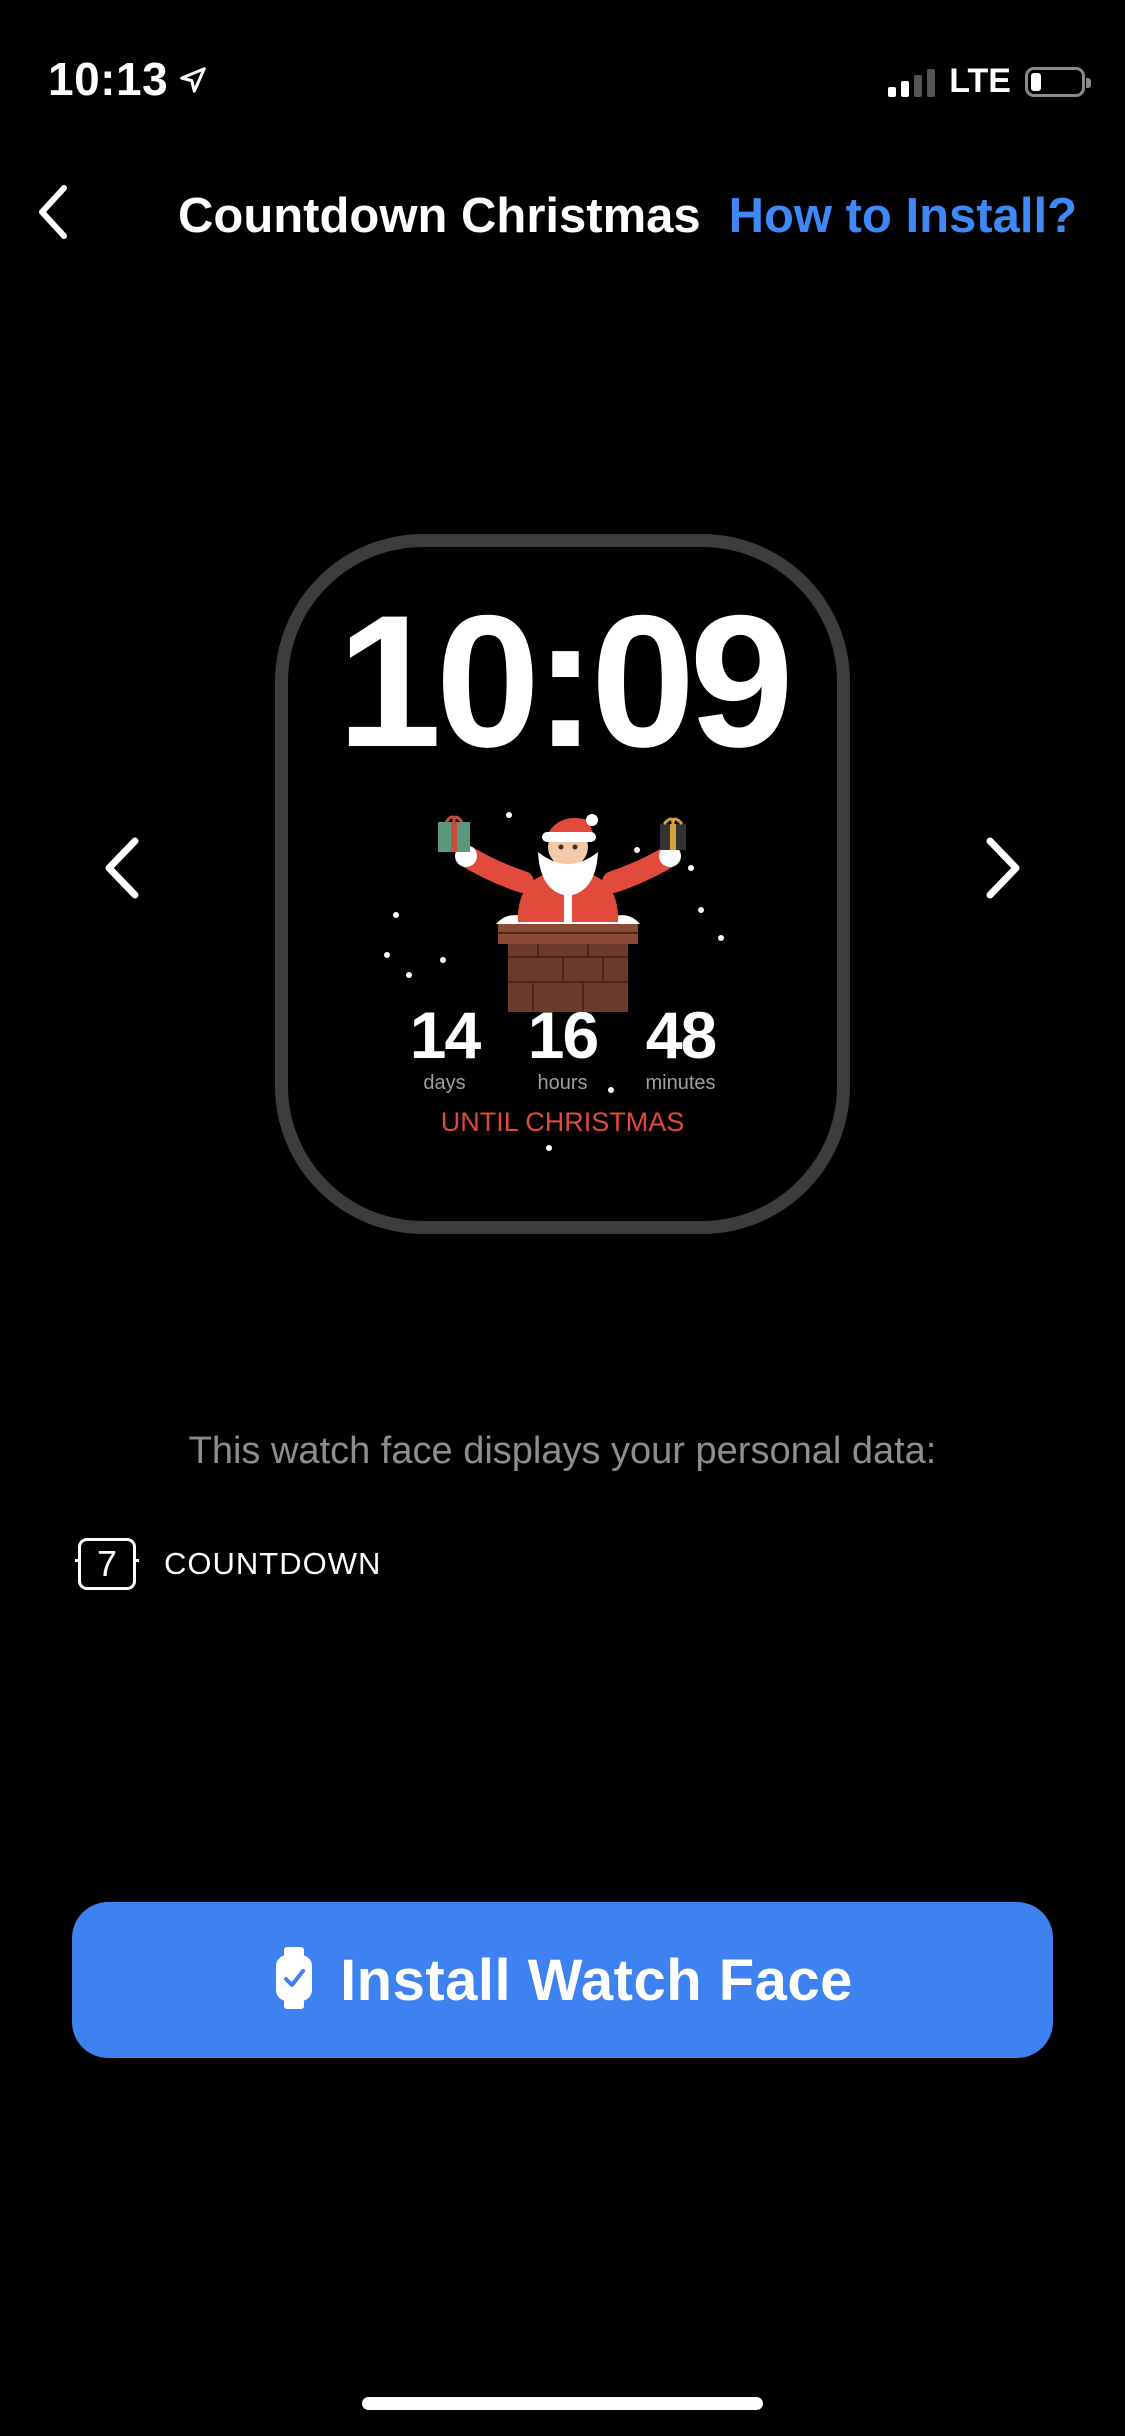 This screenshot has width=1125, height=2436. I want to click on signal-icon, so click(912, 82).